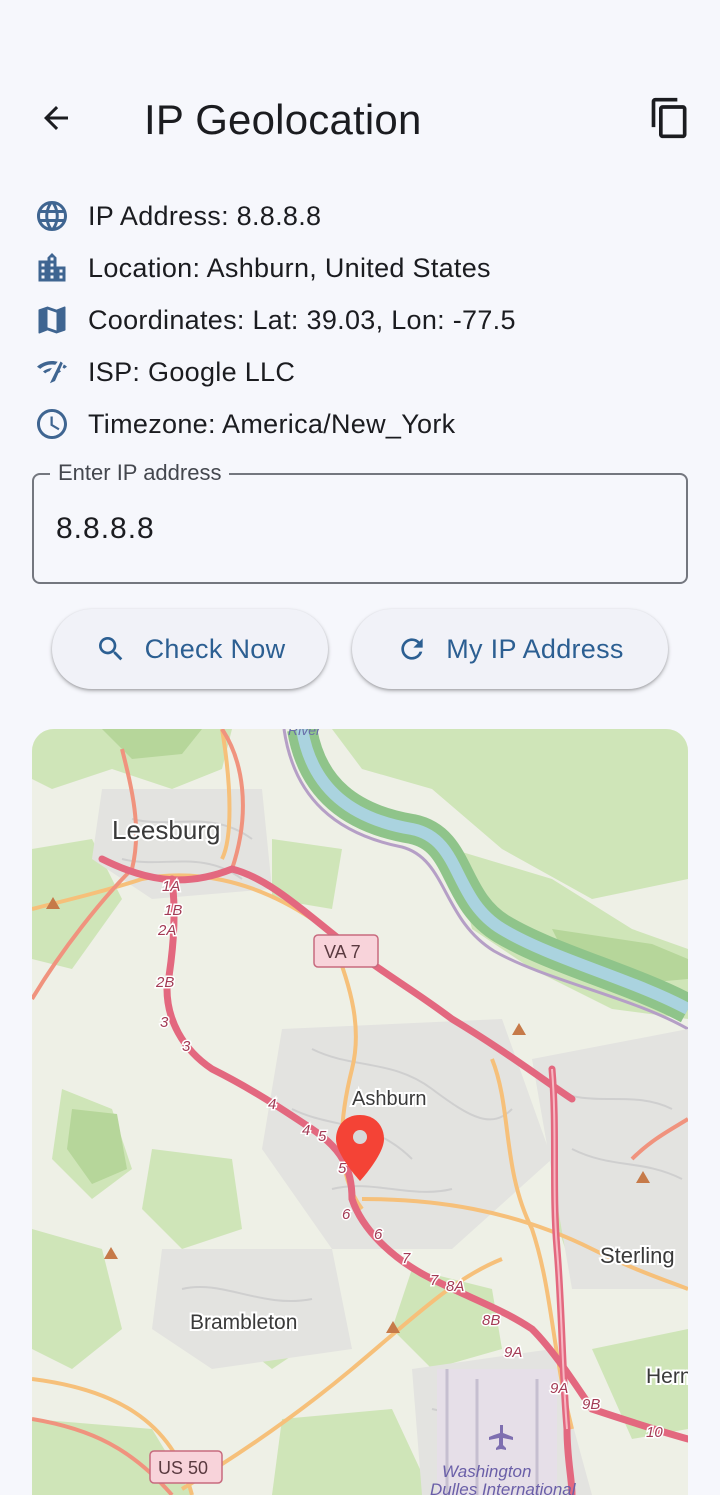 Image resolution: width=720 pixels, height=1495 pixels. I want to click on map-label-washington: Washington, so click(486, 1471).